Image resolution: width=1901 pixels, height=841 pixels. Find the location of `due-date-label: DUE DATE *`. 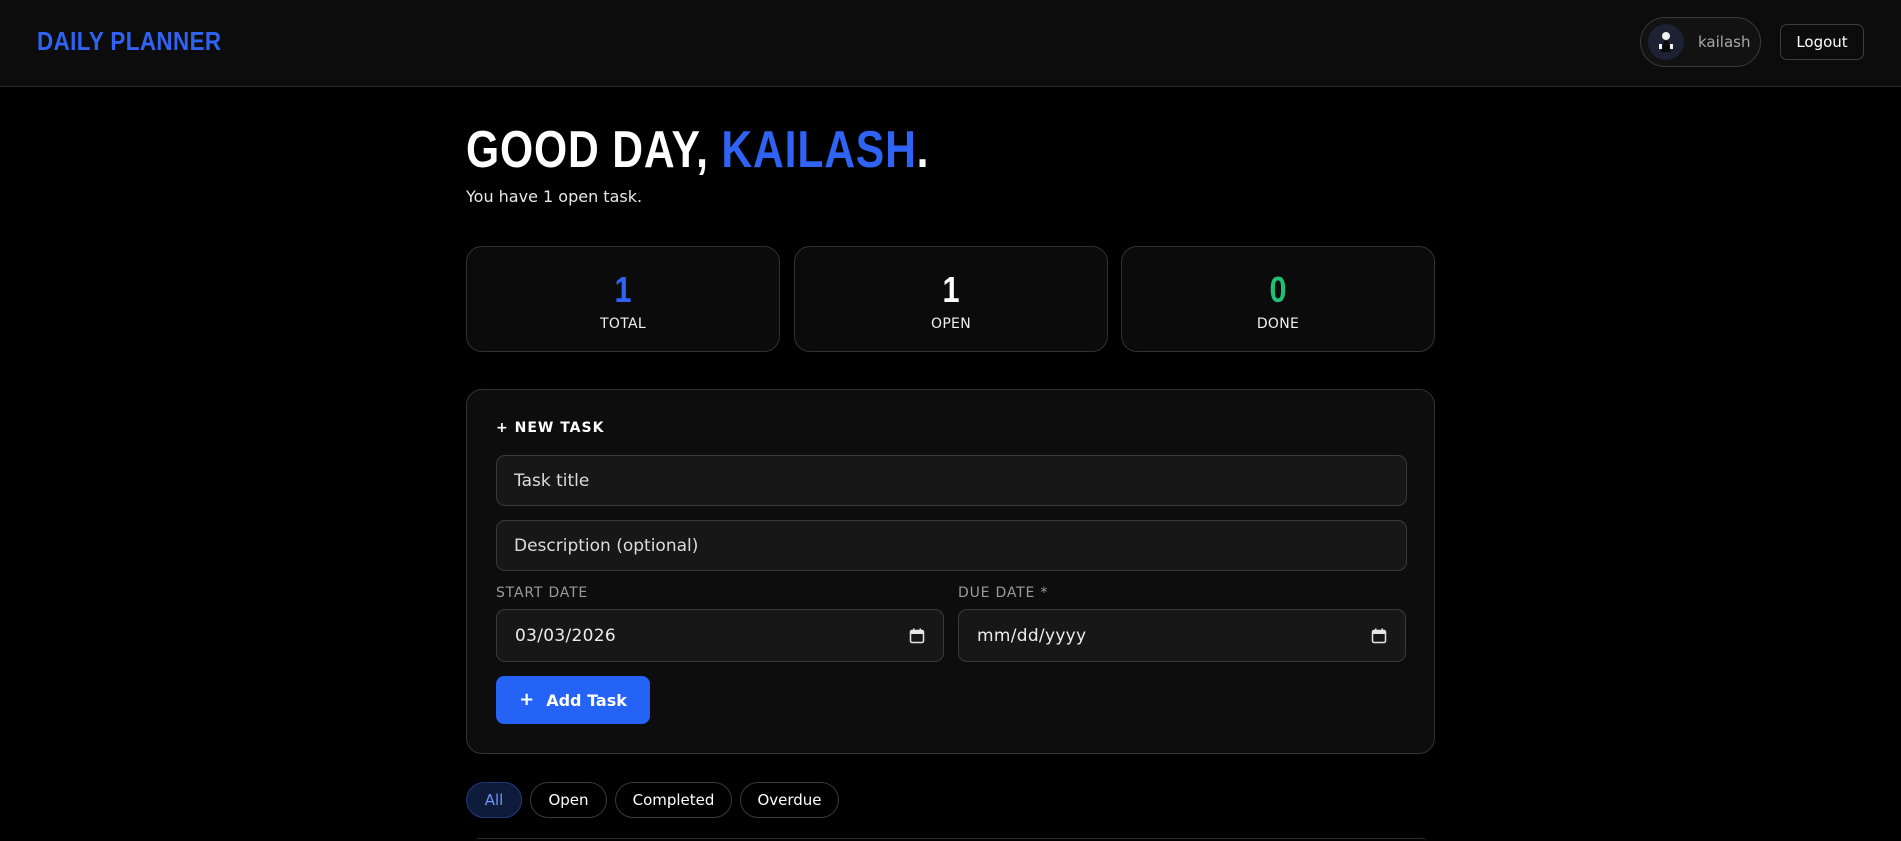

due-date-label: DUE DATE * is located at coordinates (1003, 593).